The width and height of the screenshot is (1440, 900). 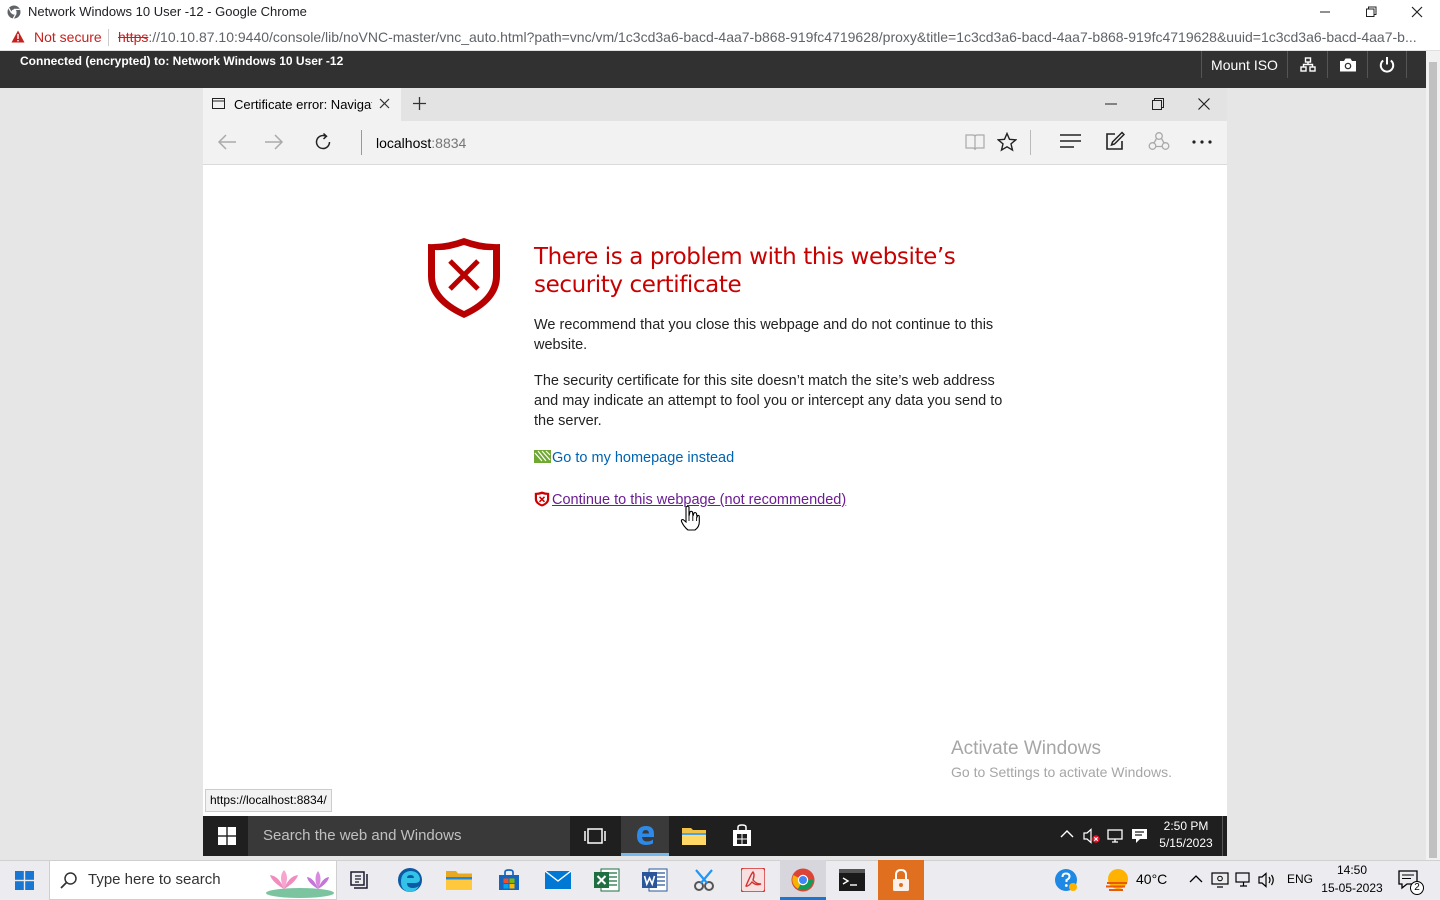 I want to click on inner-network-icon, so click(x=1116, y=836).